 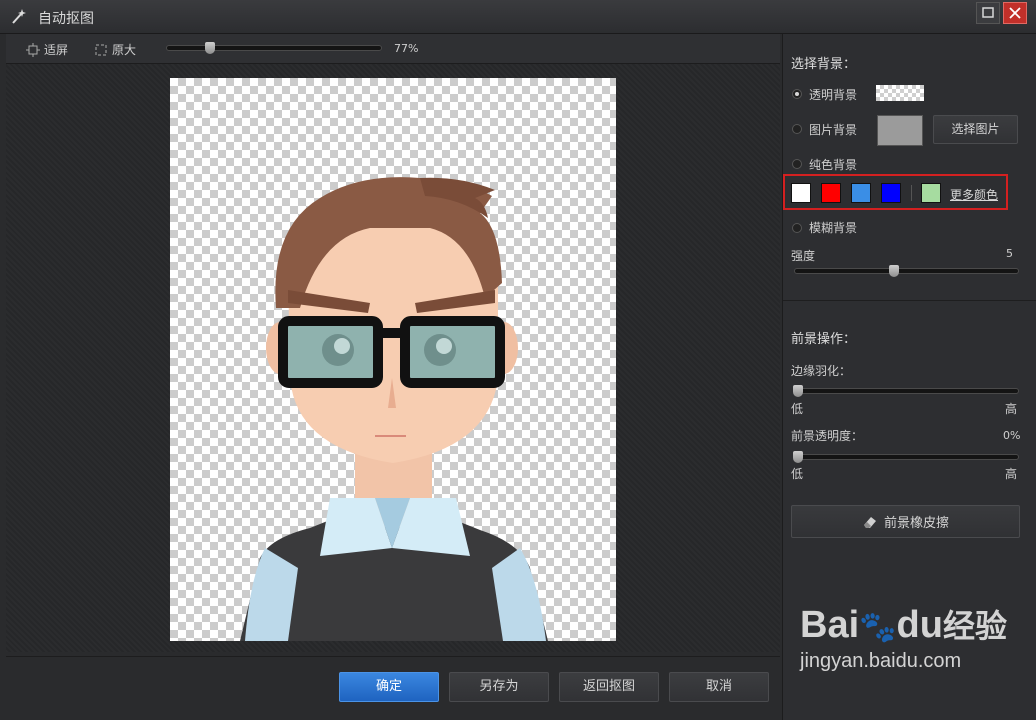 I want to click on strength-slider-thumb, so click(x=894, y=271).